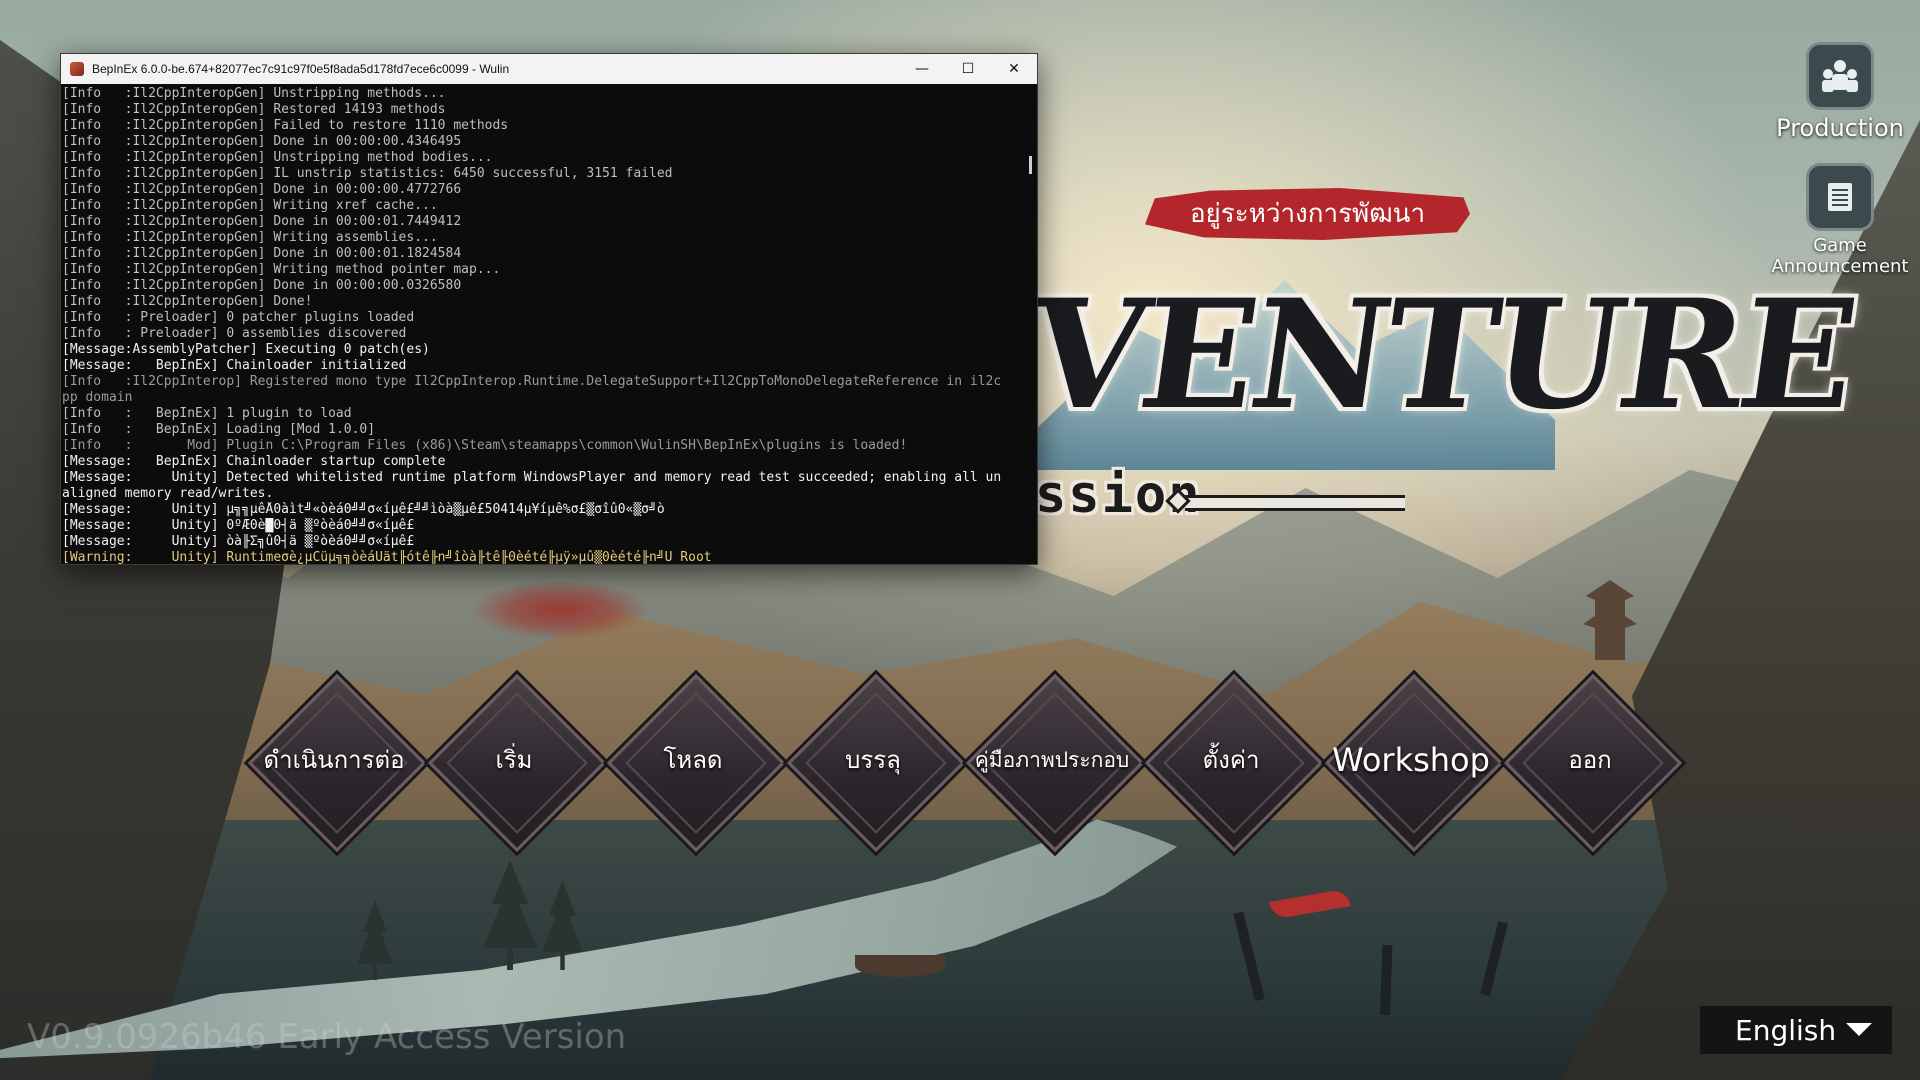 Image resolution: width=1920 pixels, height=1080 pixels. I want to click on menu-continue-button: ดำเนินการต่อ, so click(337, 763).